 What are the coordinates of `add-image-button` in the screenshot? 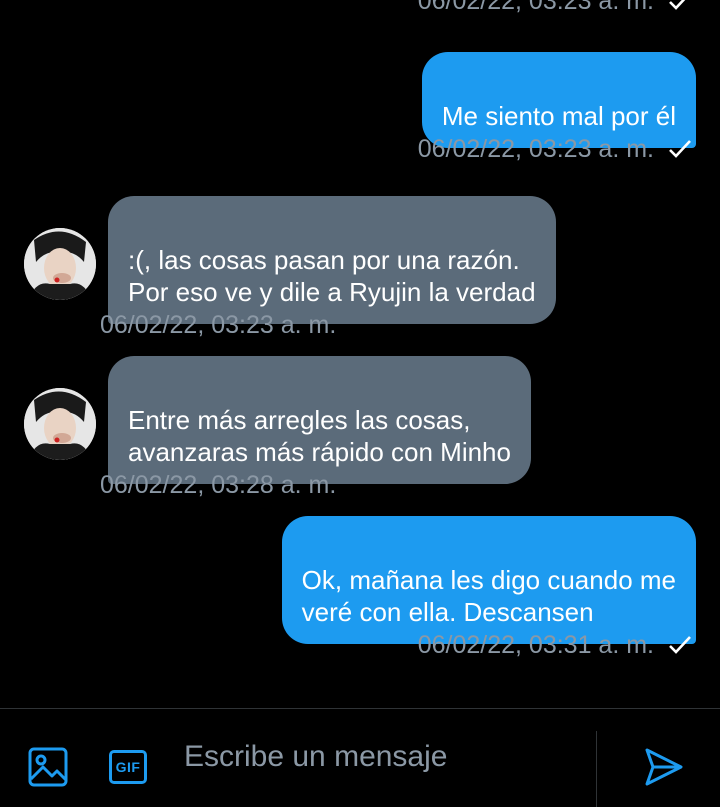 It's located at (48, 767).